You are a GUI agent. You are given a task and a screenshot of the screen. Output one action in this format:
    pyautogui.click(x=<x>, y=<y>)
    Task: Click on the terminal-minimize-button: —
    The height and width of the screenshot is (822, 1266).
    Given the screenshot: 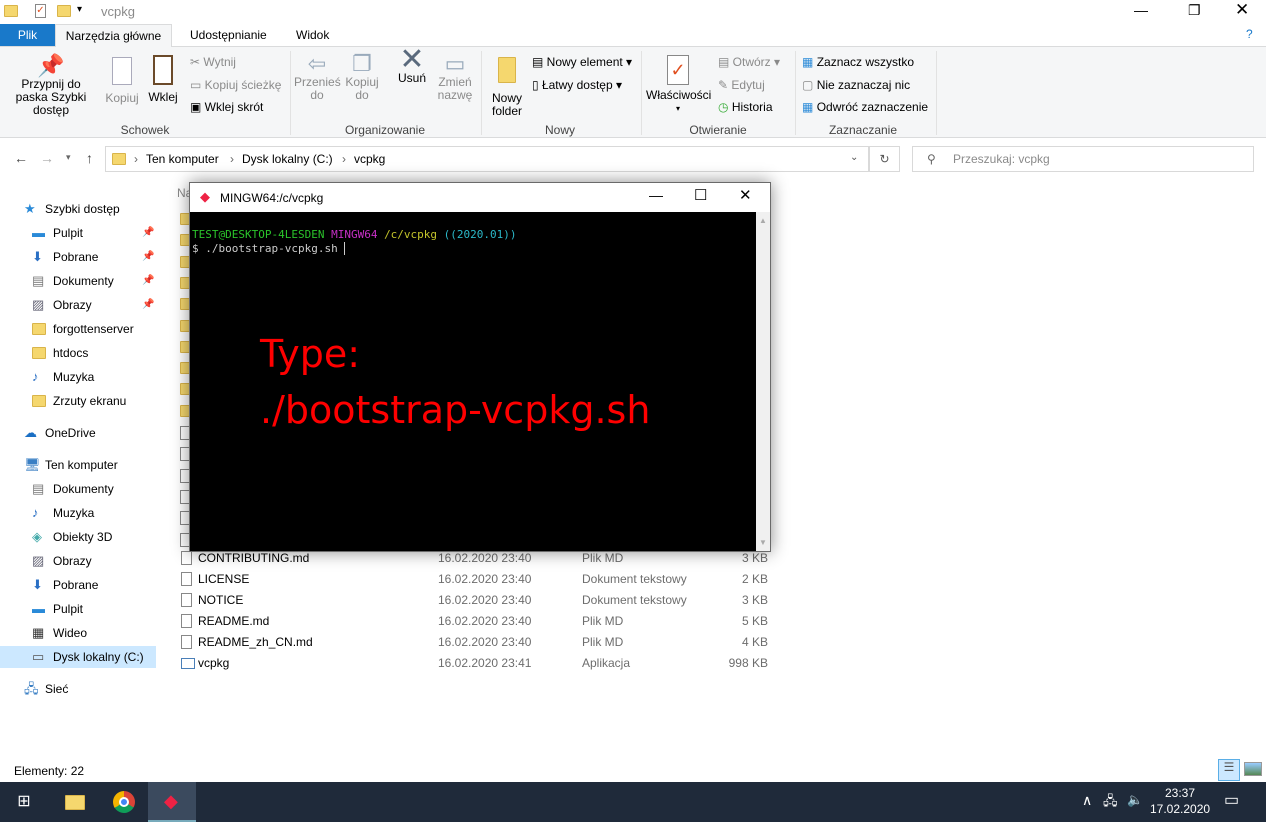 What is the action you would take?
    pyautogui.click(x=656, y=195)
    